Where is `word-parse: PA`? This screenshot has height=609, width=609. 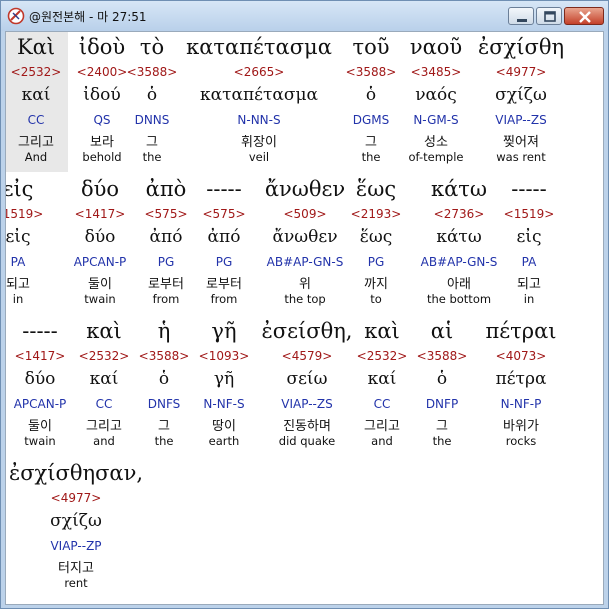 word-parse: PA is located at coordinates (18, 262).